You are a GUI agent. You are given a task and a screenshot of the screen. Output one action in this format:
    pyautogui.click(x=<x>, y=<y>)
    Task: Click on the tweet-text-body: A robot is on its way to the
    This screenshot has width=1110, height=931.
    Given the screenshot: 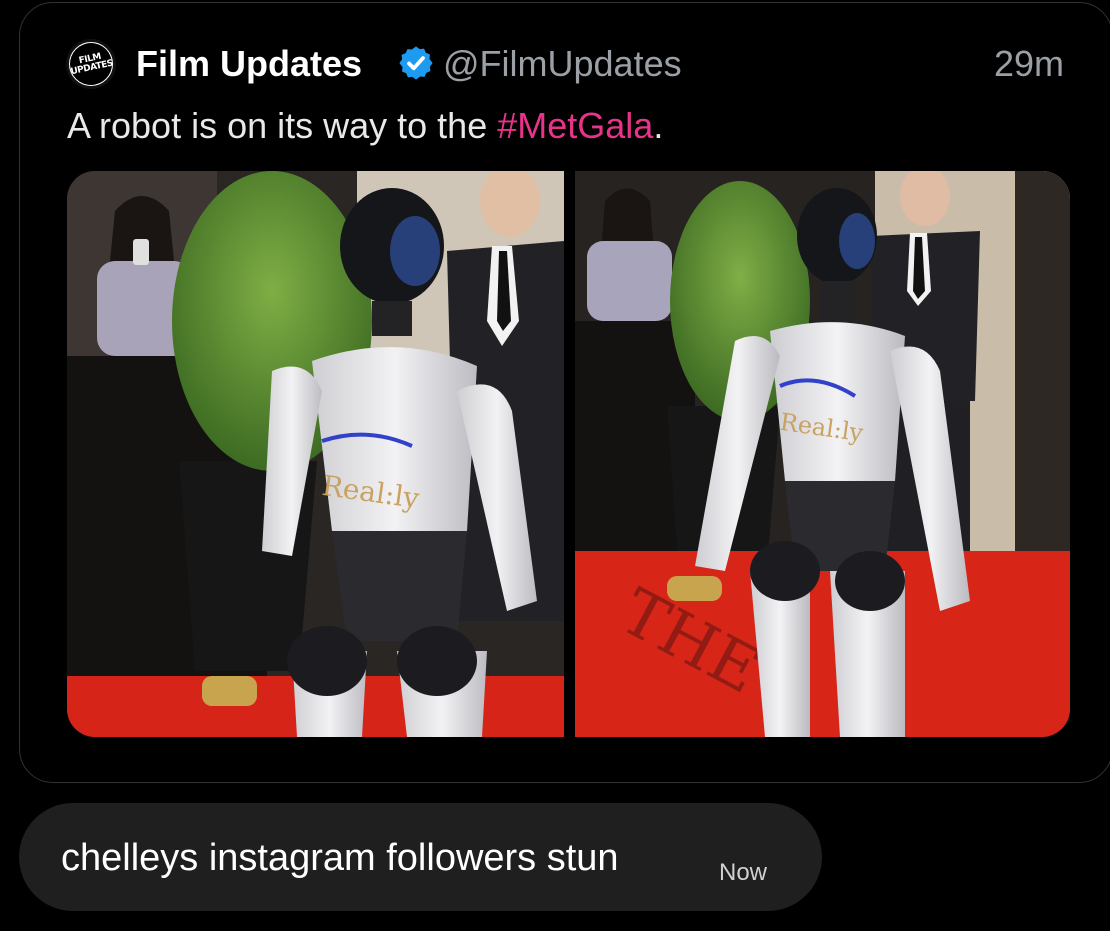 What is the action you would take?
    pyautogui.click(x=282, y=125)
    